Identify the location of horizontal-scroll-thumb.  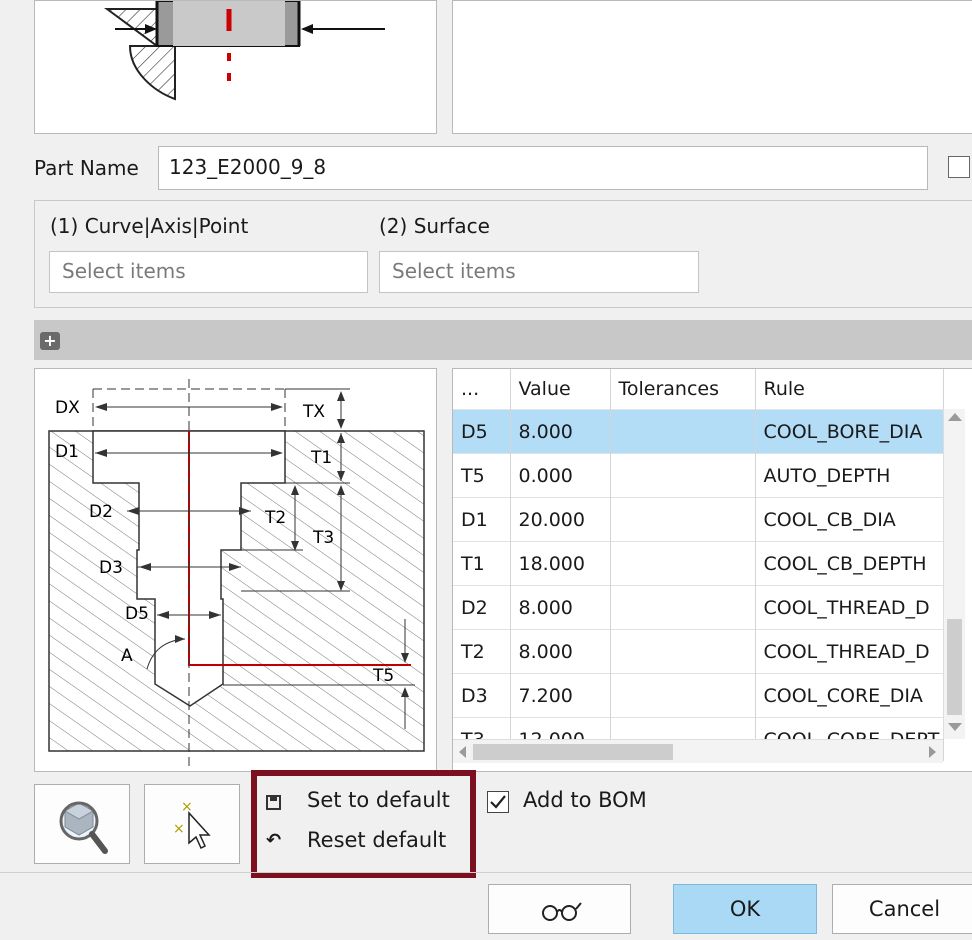
(573, 752).